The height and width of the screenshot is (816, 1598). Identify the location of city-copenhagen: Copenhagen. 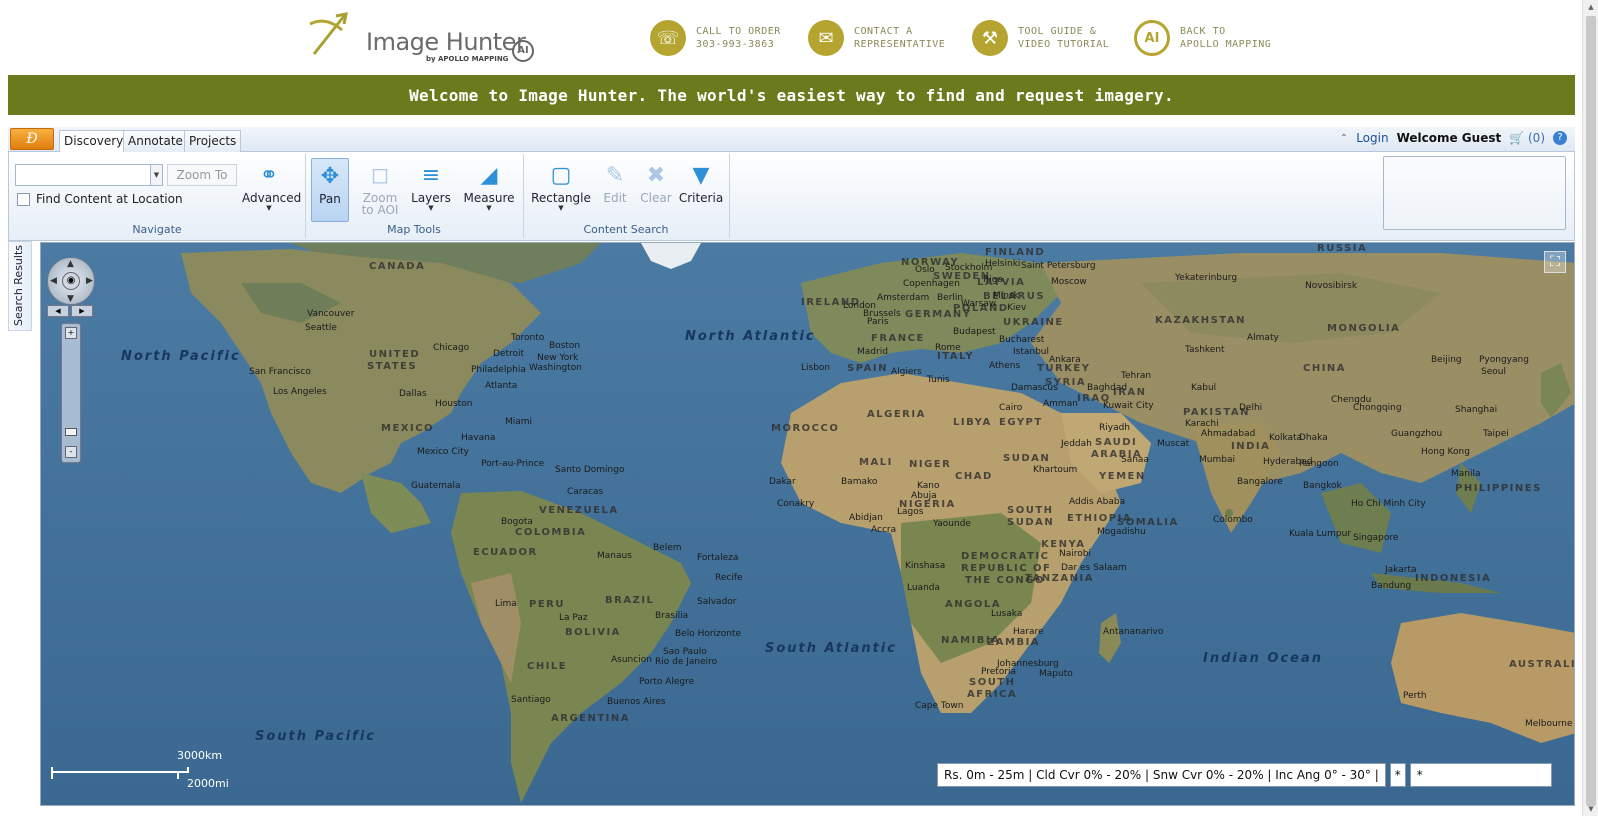
(931, 284).